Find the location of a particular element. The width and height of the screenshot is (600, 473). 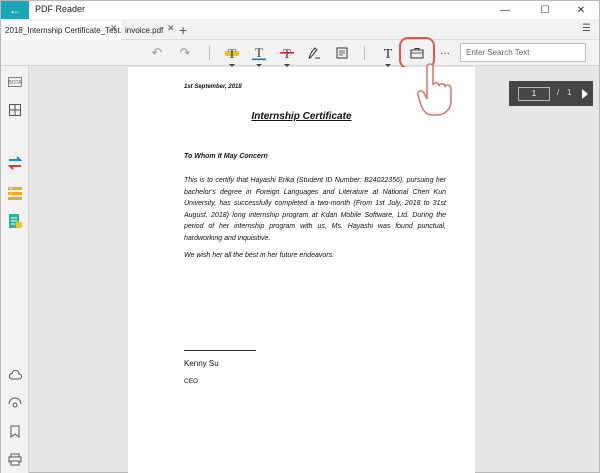

freehand-icon is located at coordinates (314, 53).